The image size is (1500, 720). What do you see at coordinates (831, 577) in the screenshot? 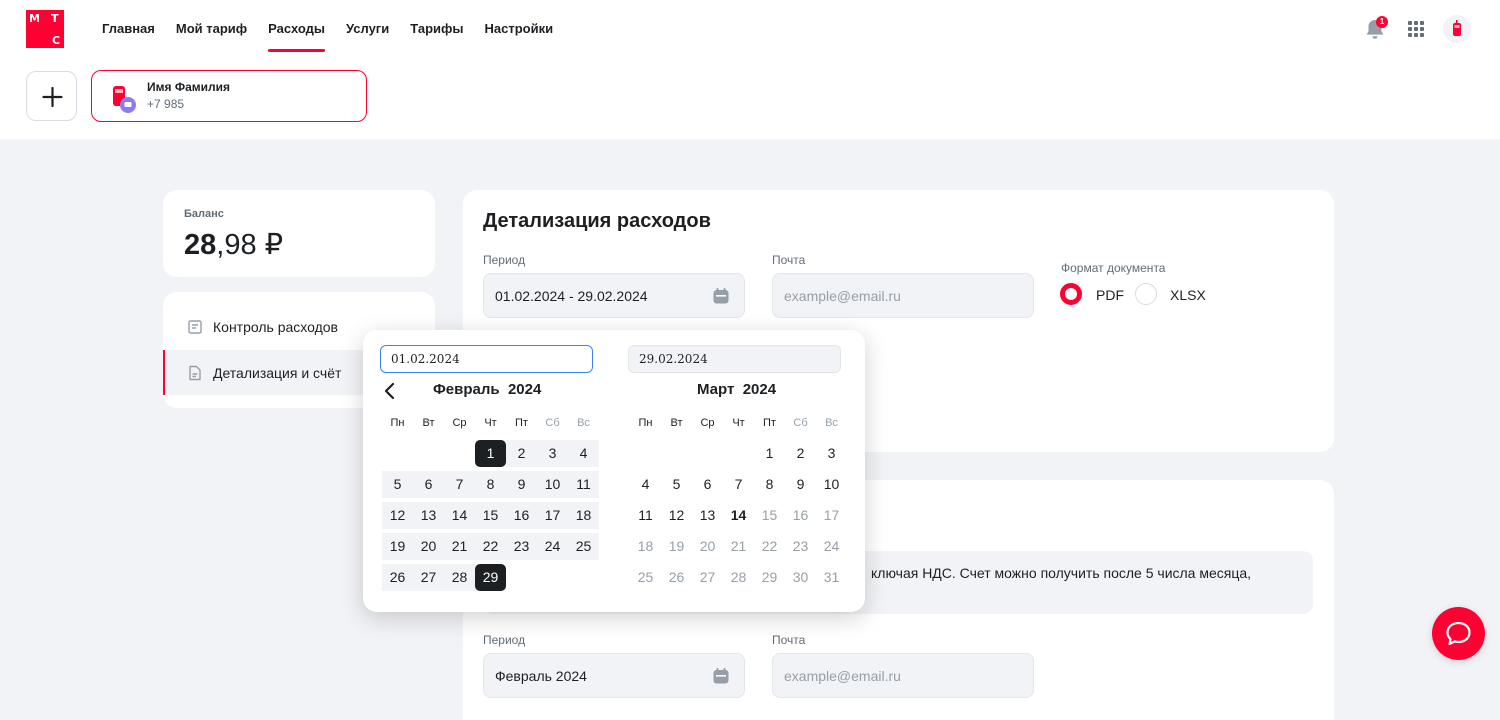
I see `calendar-day: 31` at bounding box center [831, 577].